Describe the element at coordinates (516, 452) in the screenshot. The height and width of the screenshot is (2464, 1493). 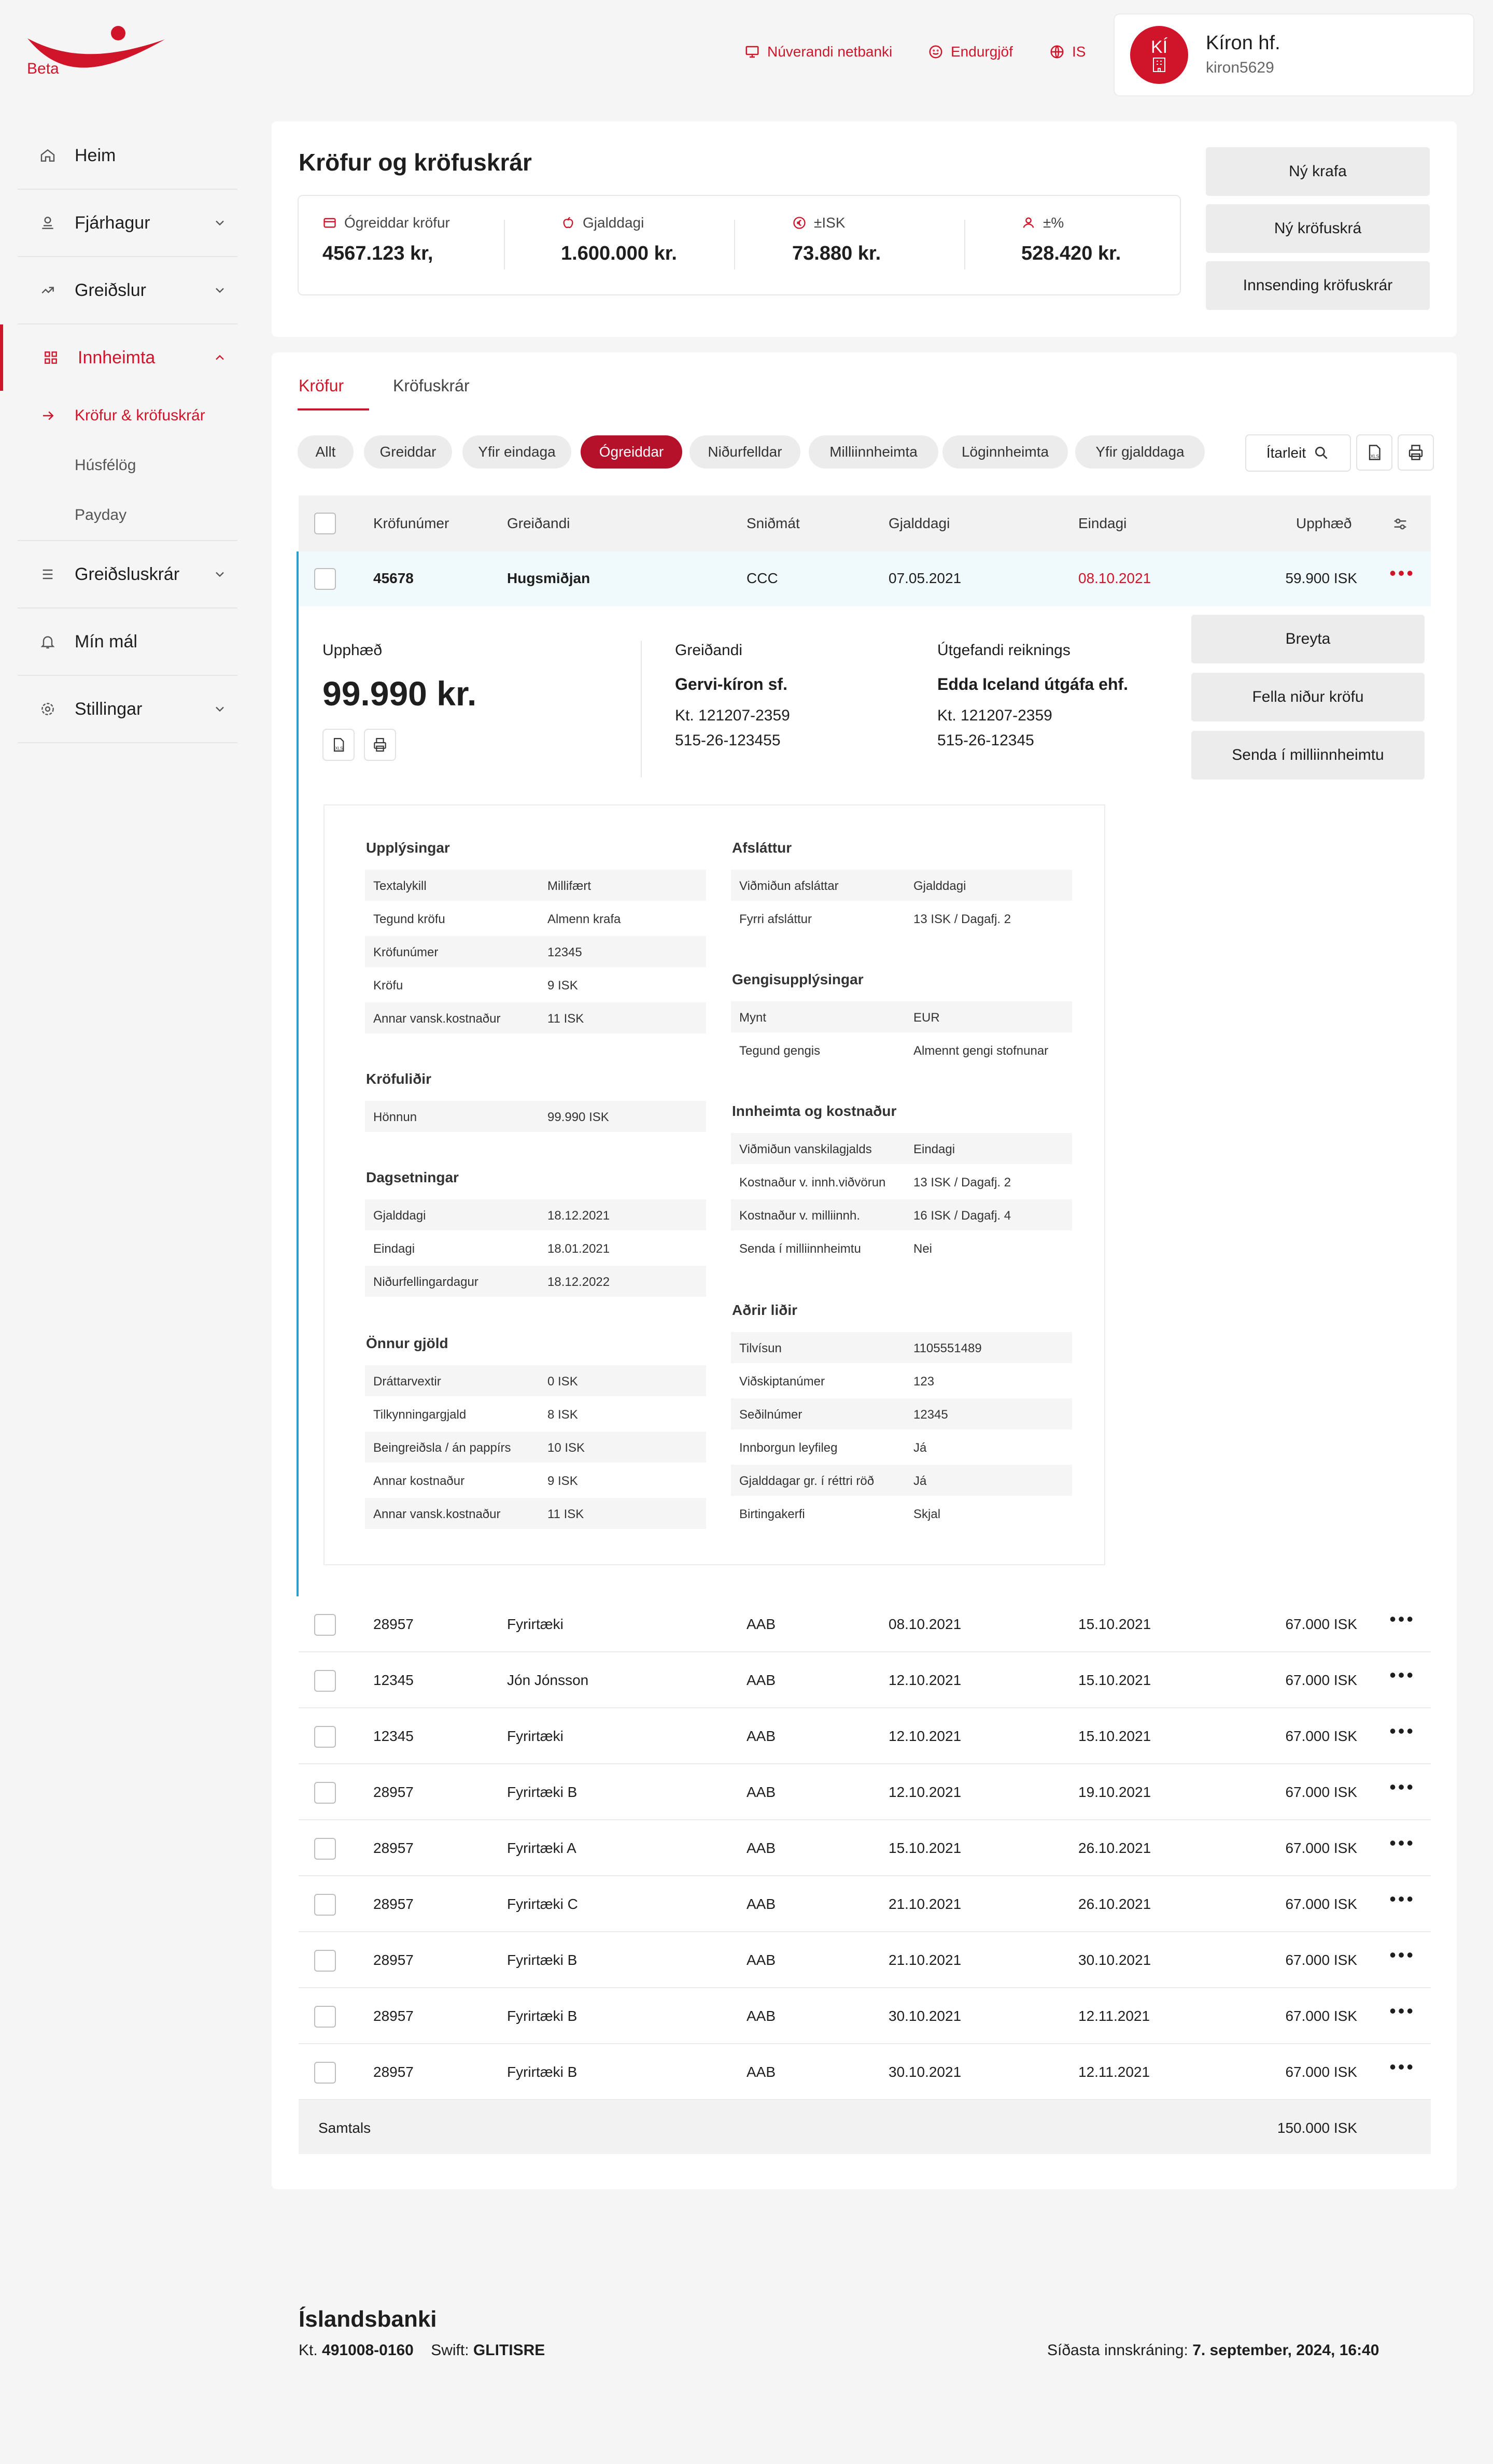
I see `filter-yfir-eindaga: Yfir eindaga` at that location.